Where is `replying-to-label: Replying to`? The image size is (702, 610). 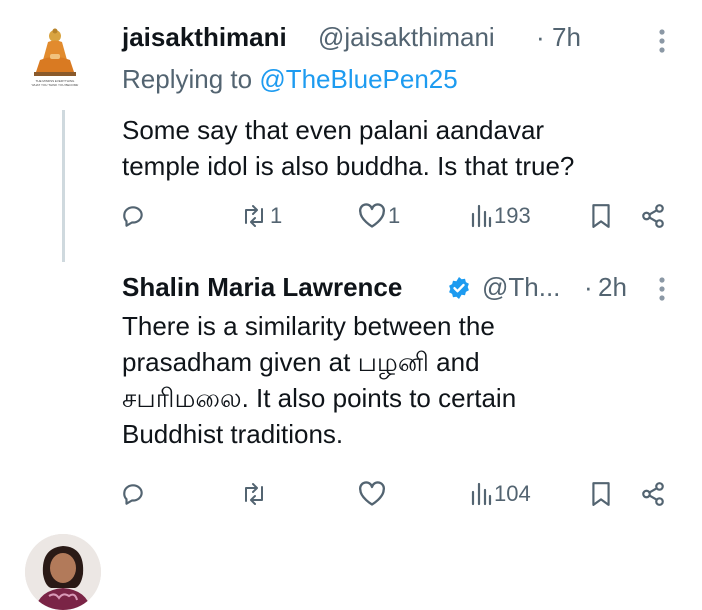 replying-to-label: Replying to is located at coordinates (191, 79).